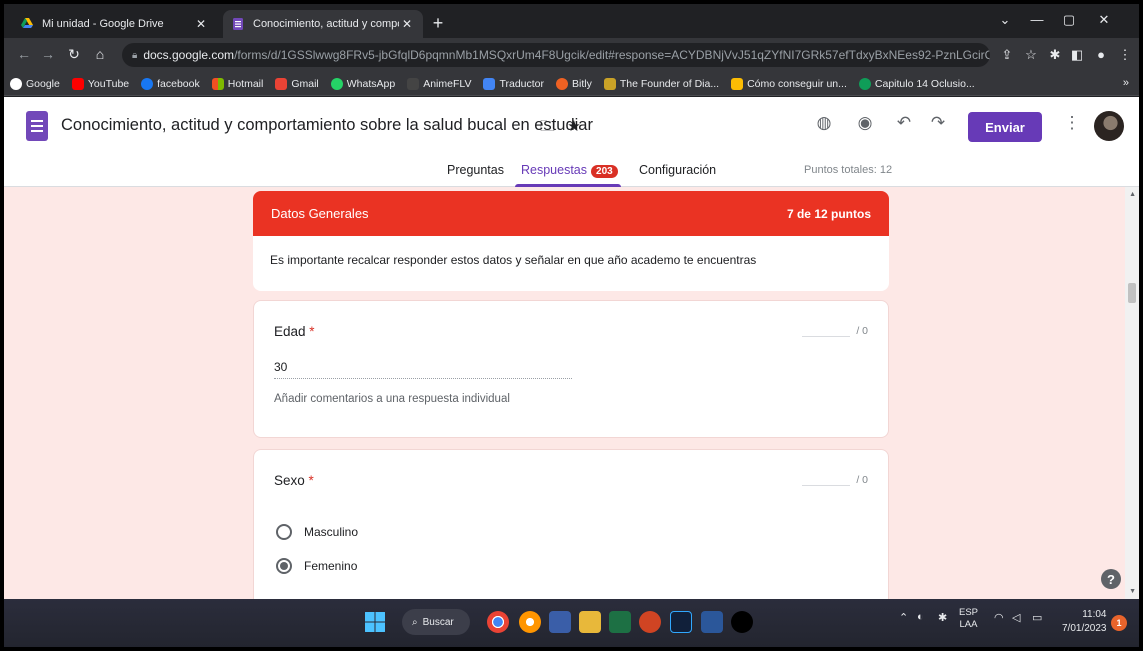 This screenshot has height=651, width=1143. Describe the element at coordinates (968, 619) in the screenshot. I see `language-indicator: ESP LAA` at that location.